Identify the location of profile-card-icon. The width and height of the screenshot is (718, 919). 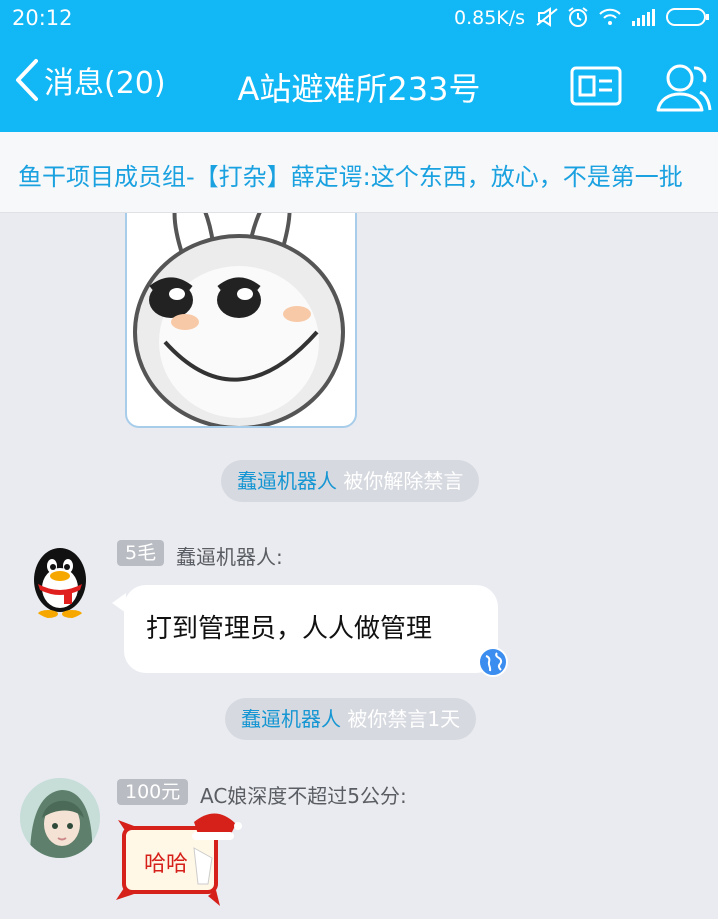
(596, 86).